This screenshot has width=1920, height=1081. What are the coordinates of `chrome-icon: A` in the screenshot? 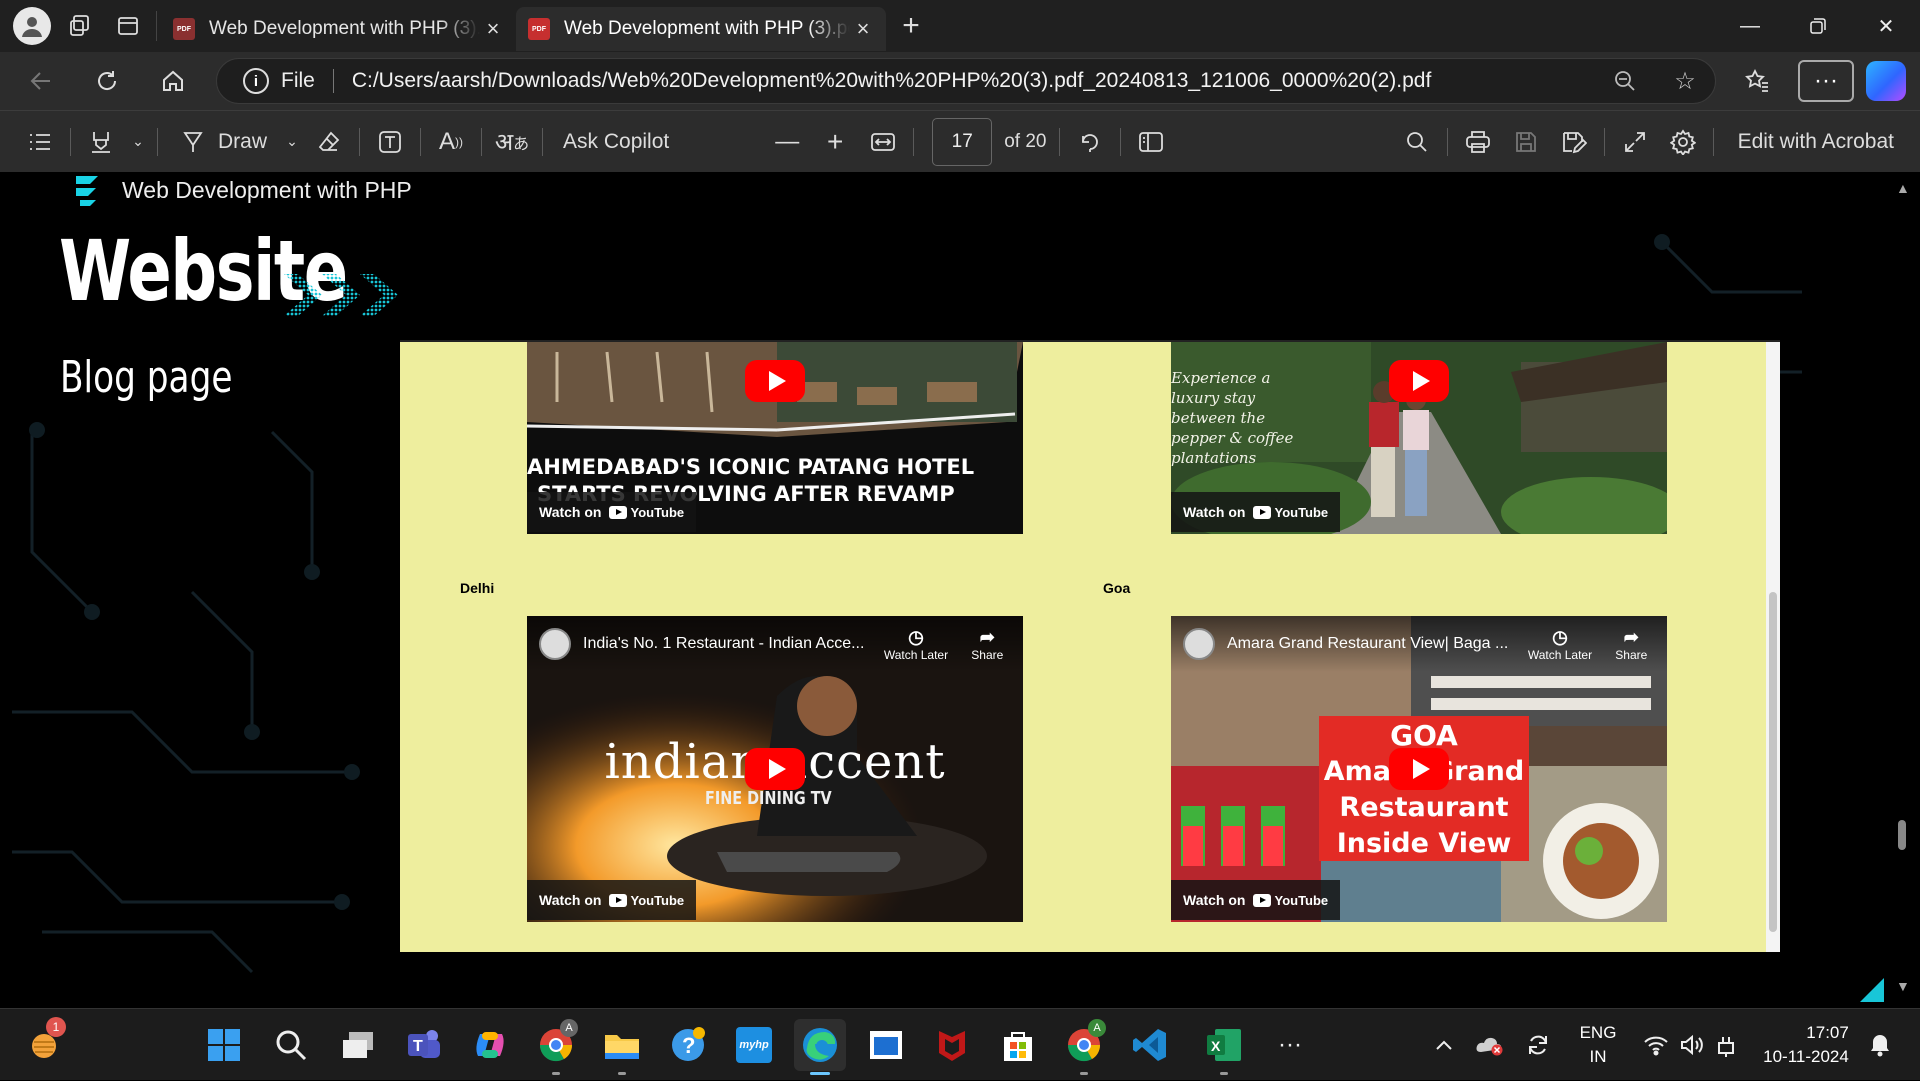 It's located at (1084, 1047).